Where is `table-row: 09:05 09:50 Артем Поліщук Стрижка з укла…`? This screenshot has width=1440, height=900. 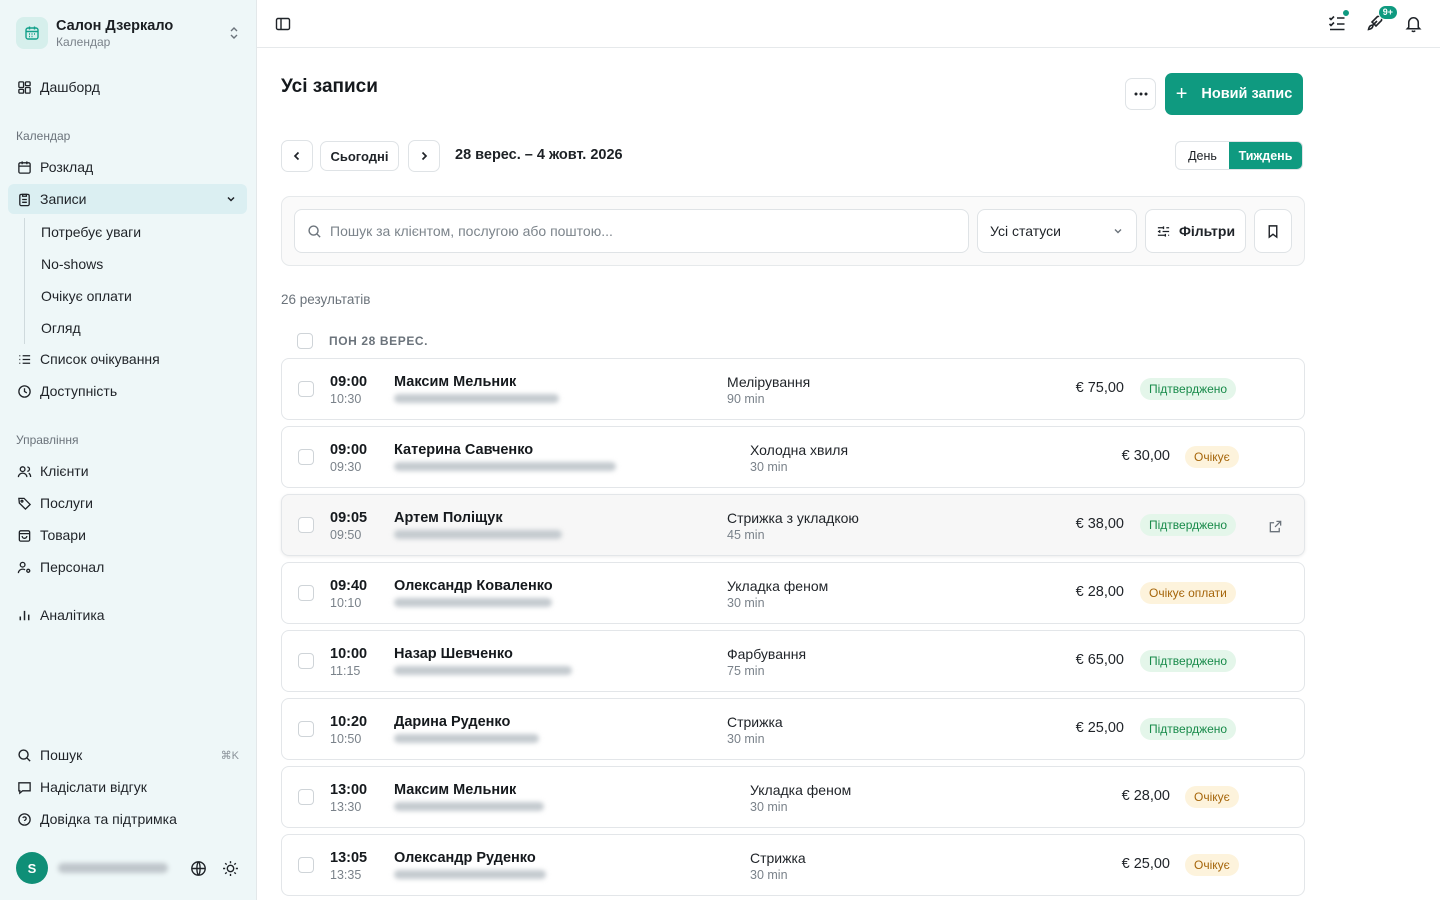 table-row: 09:05 09:50 Артем Поліщук Стрижка з укла… is located at coordinates (793, 525).